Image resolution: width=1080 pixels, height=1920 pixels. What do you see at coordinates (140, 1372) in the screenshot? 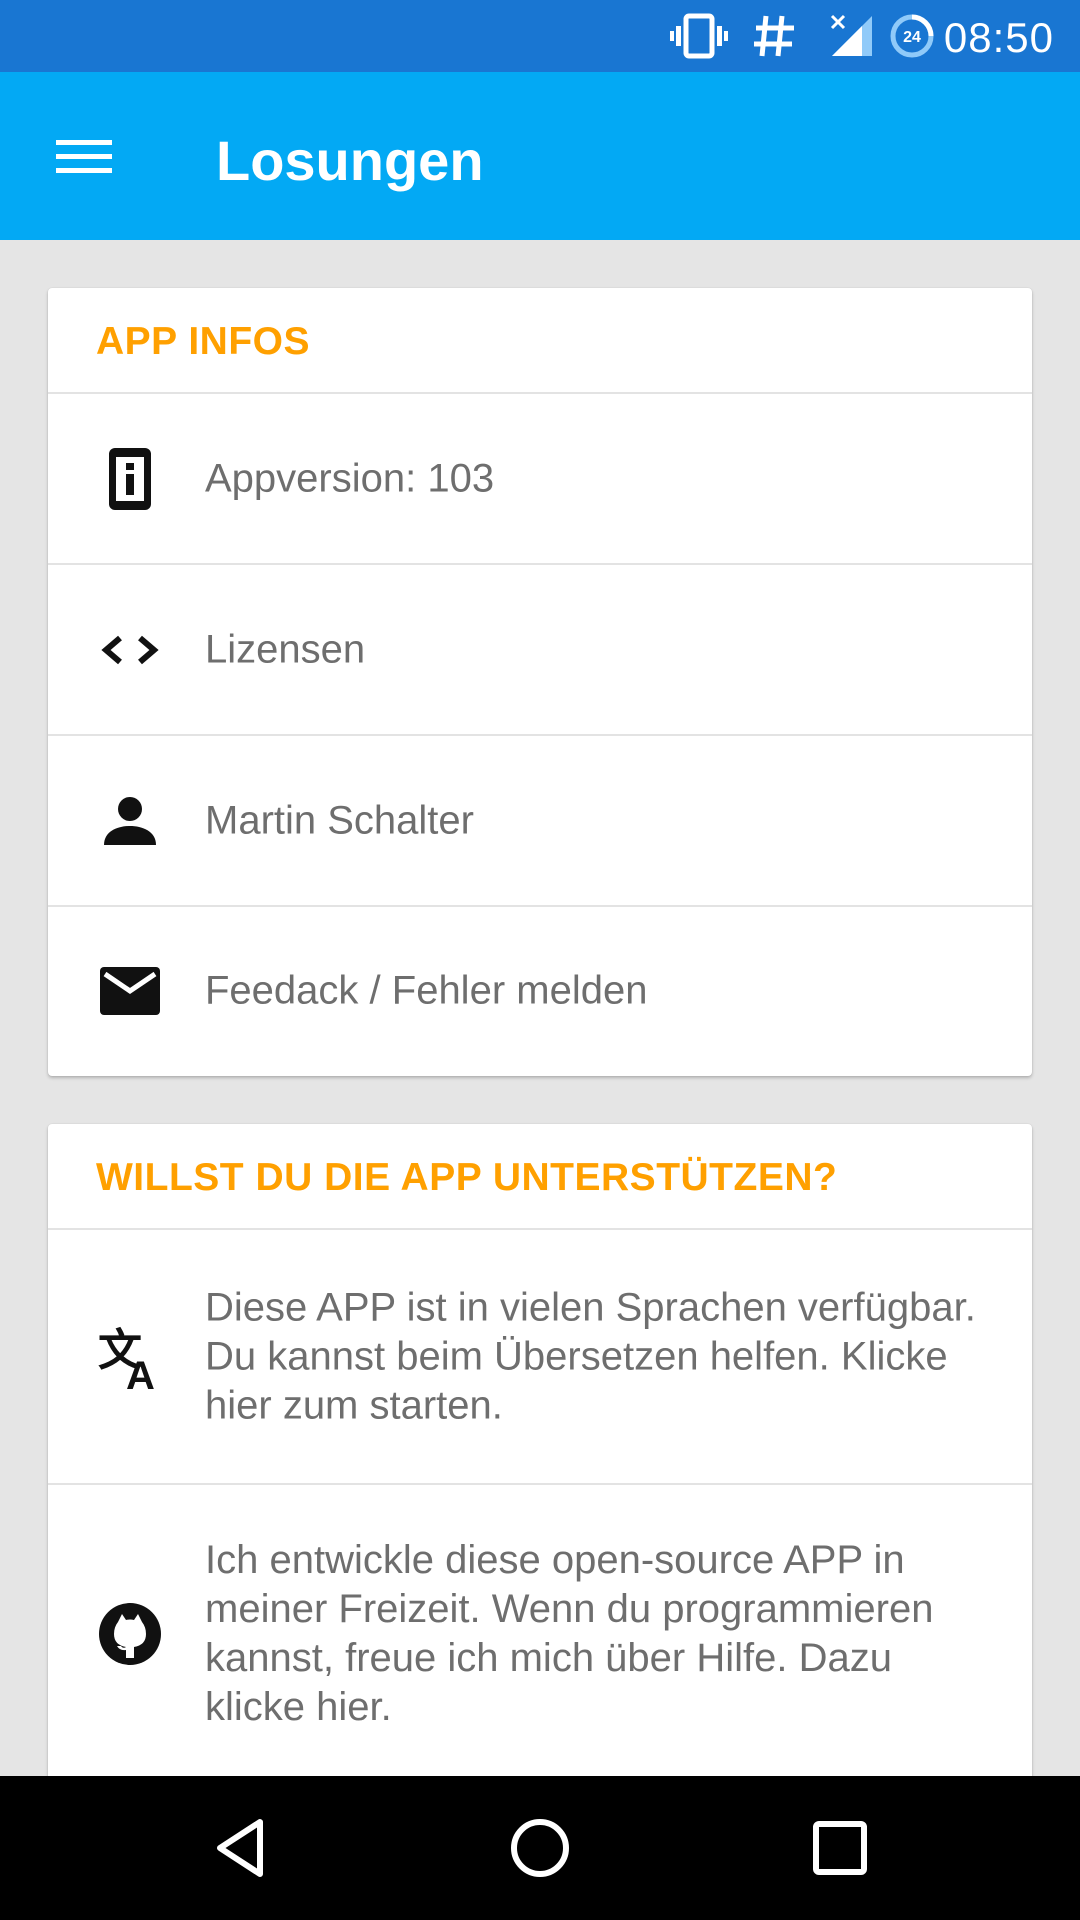
I see `svg-text: A` at bounding box center [140, 1372].